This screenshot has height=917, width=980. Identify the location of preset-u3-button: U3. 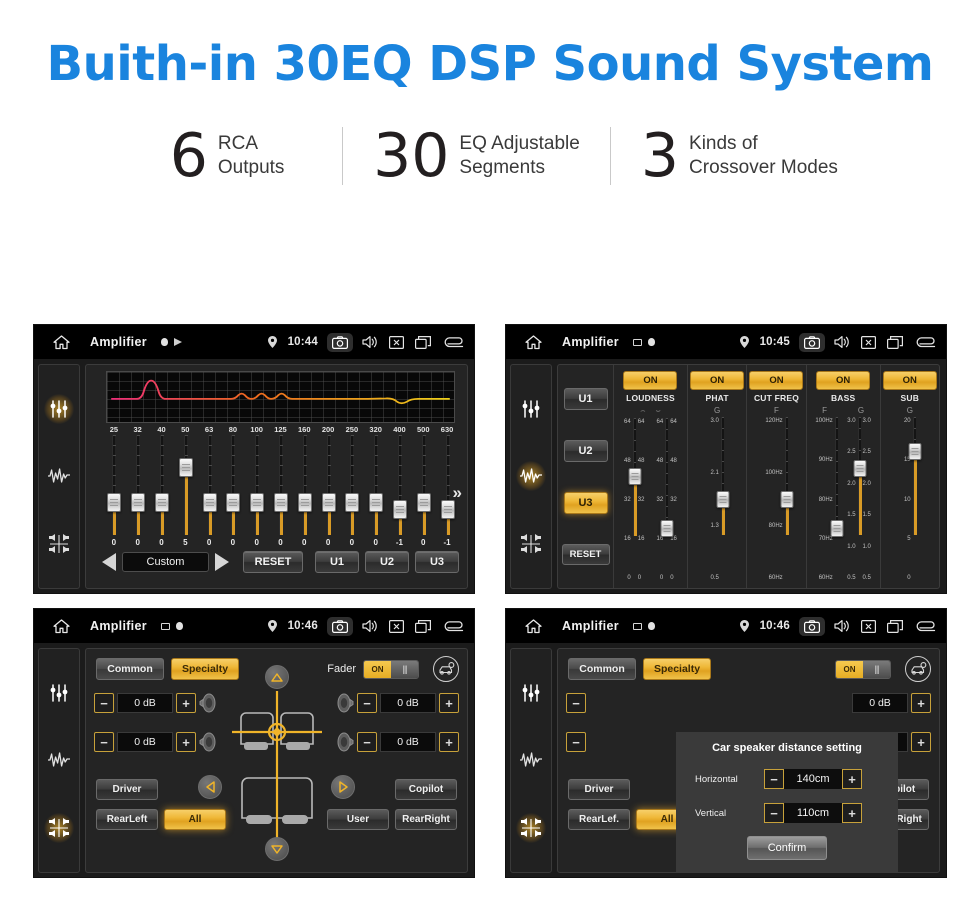
(437, 562).